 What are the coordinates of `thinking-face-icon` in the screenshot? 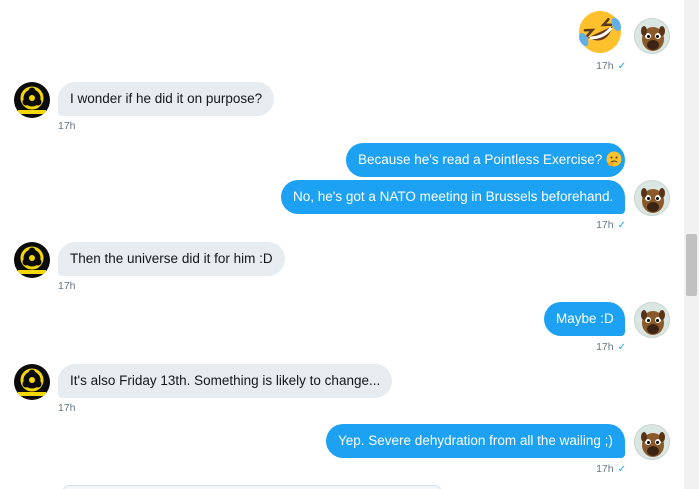 It's located at (614, 159).